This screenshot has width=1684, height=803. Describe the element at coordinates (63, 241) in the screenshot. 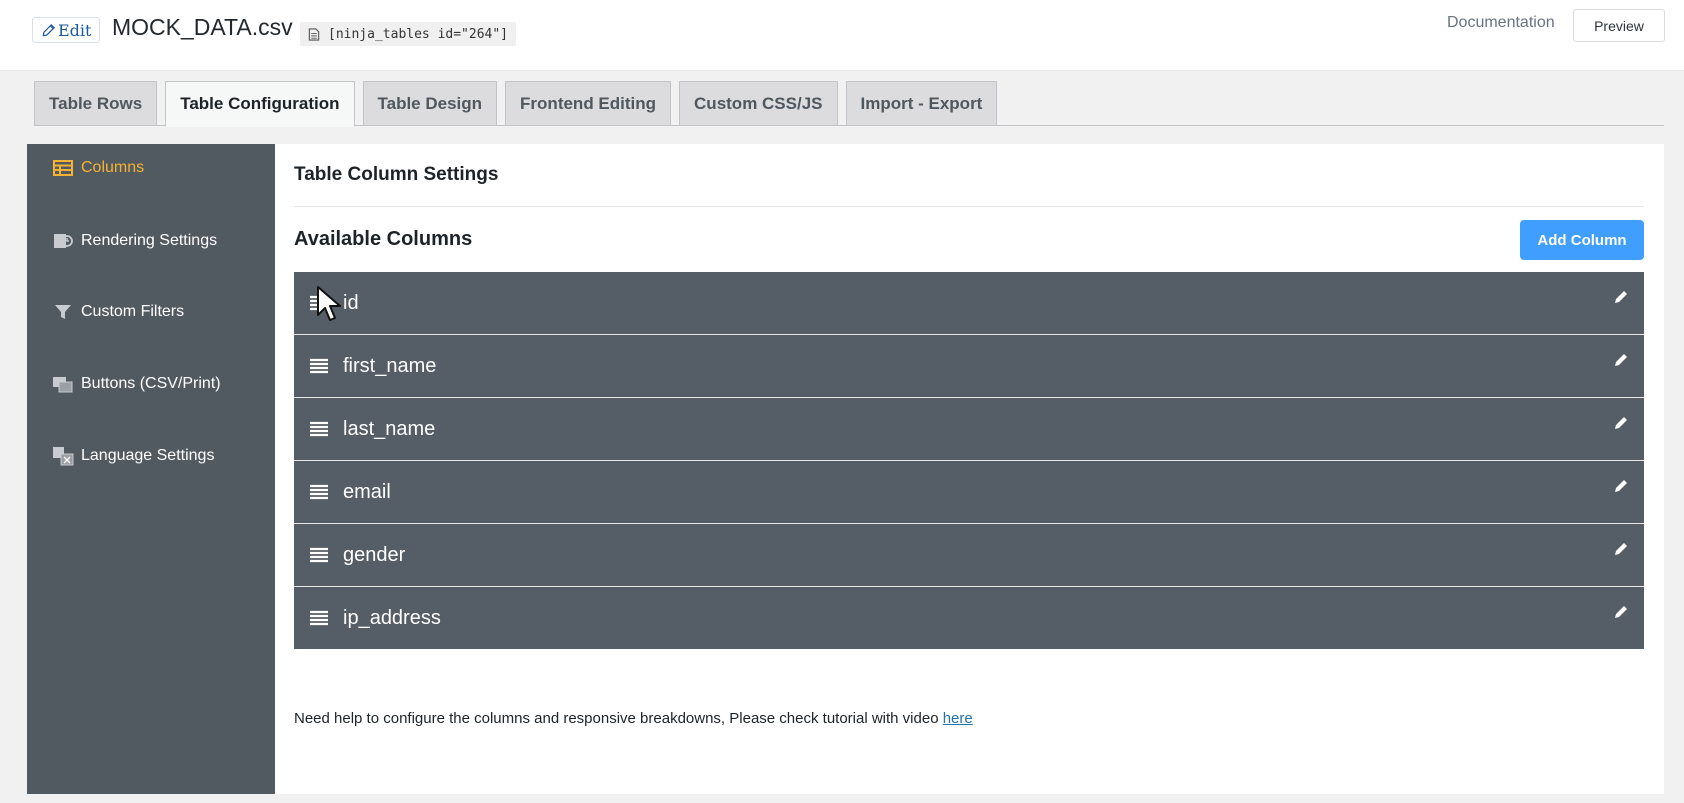

I see `render-icon` at that location.